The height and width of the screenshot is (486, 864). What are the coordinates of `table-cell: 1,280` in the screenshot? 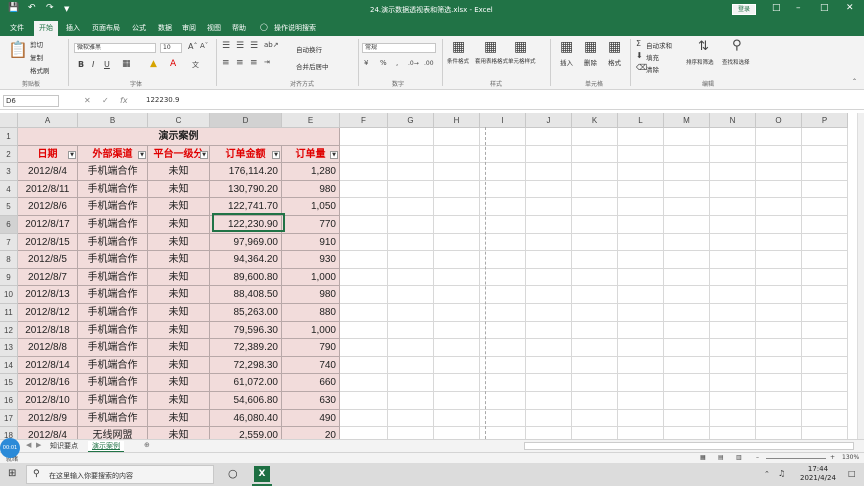 It's located at (311, 172).